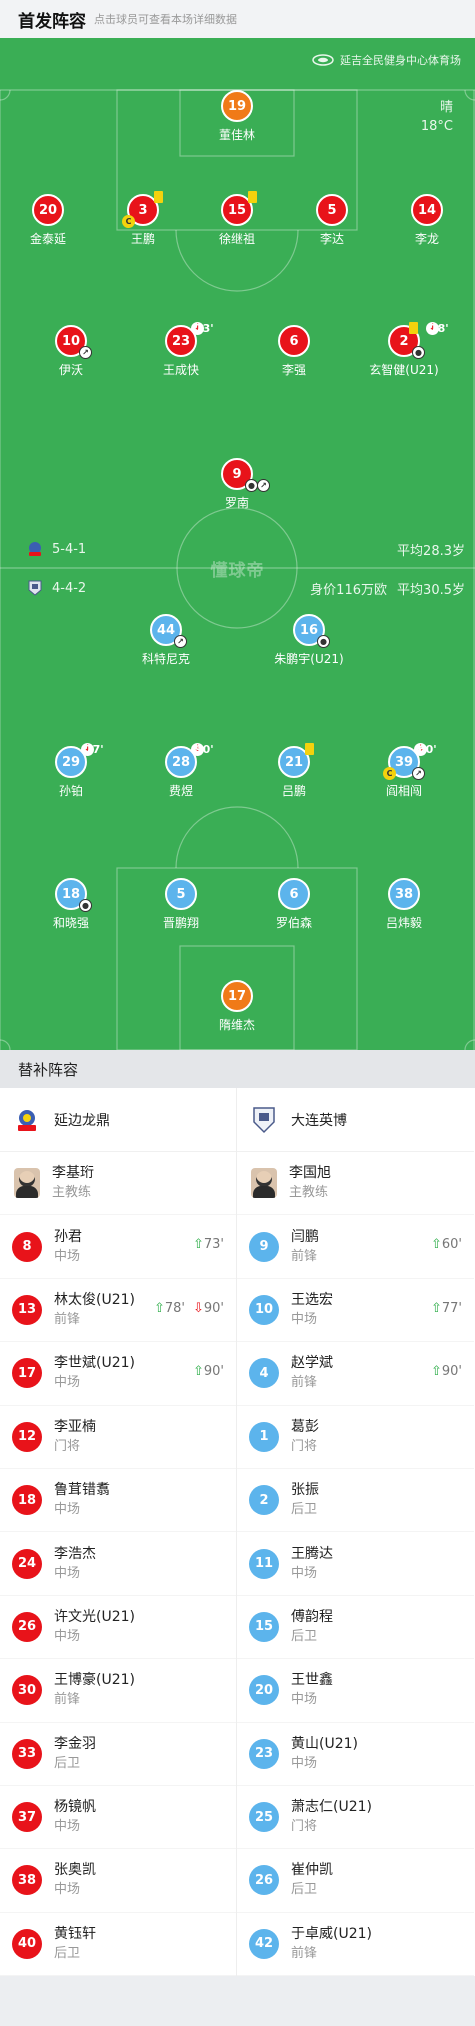 Image resolution: width=475 pixels, height=2026 pixels. I want to click on venue: 延吉全民健身中心体育场, so click(386, 60).